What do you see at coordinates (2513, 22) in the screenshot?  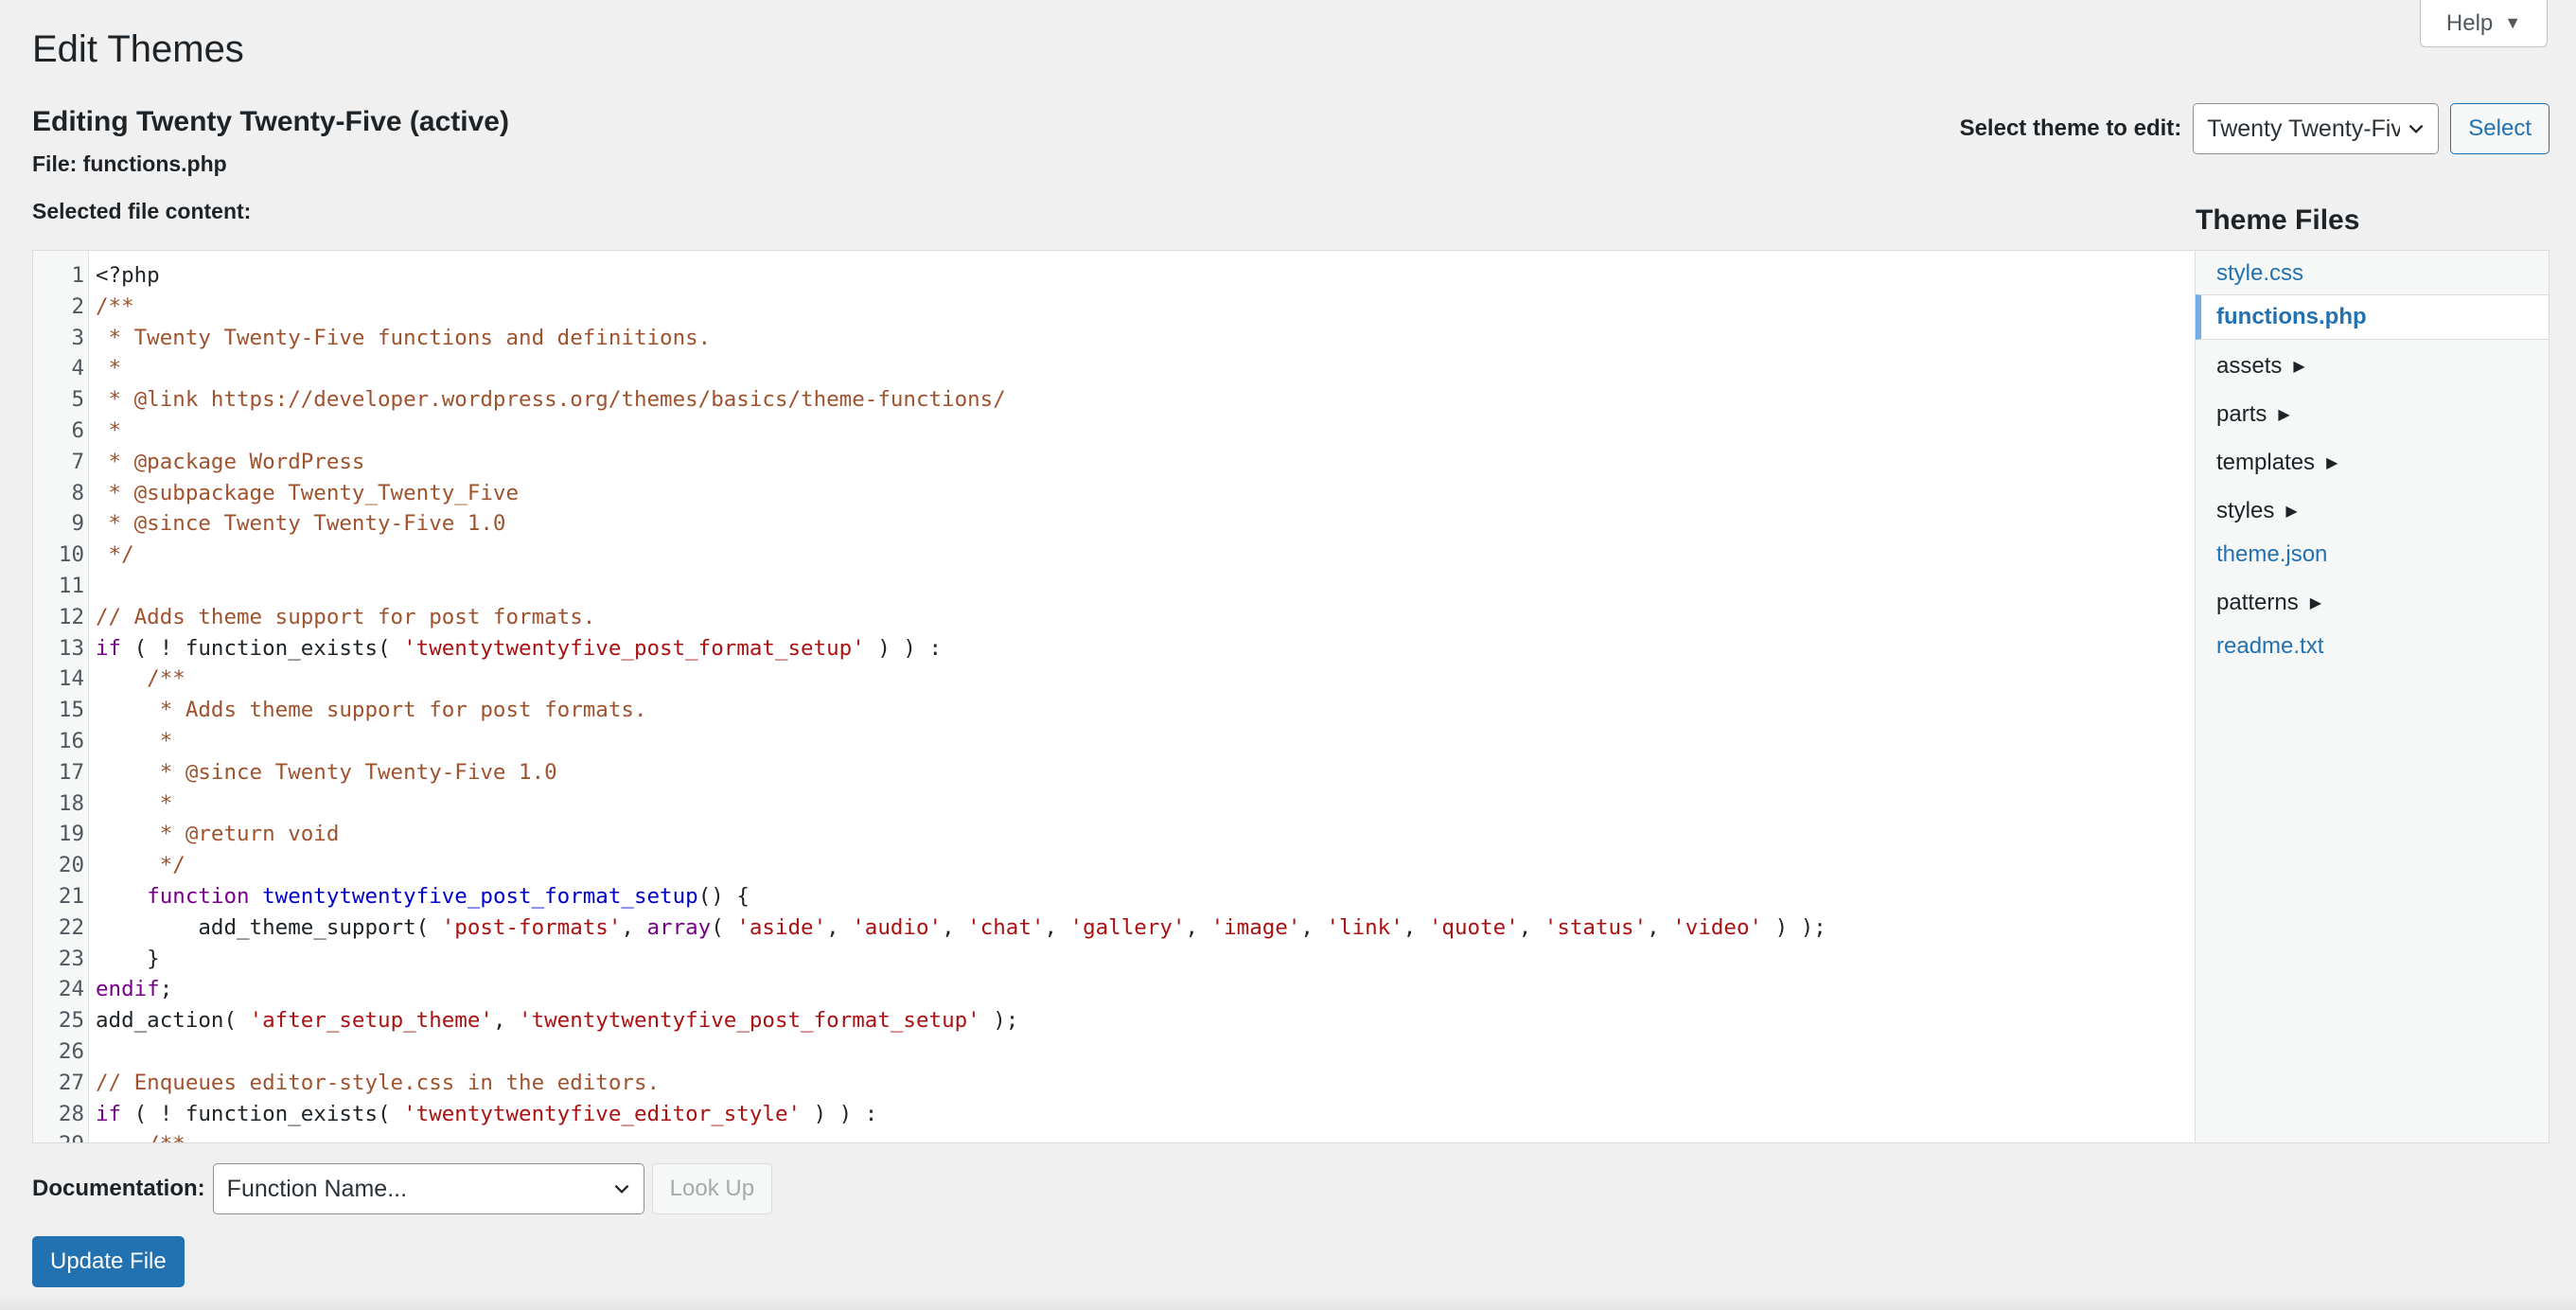 I see `caret-down-icon: ▼` at bounding box center [2513, 22].